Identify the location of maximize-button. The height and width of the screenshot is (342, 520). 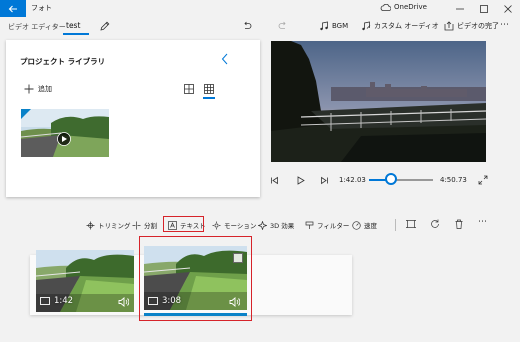
(484, 8).